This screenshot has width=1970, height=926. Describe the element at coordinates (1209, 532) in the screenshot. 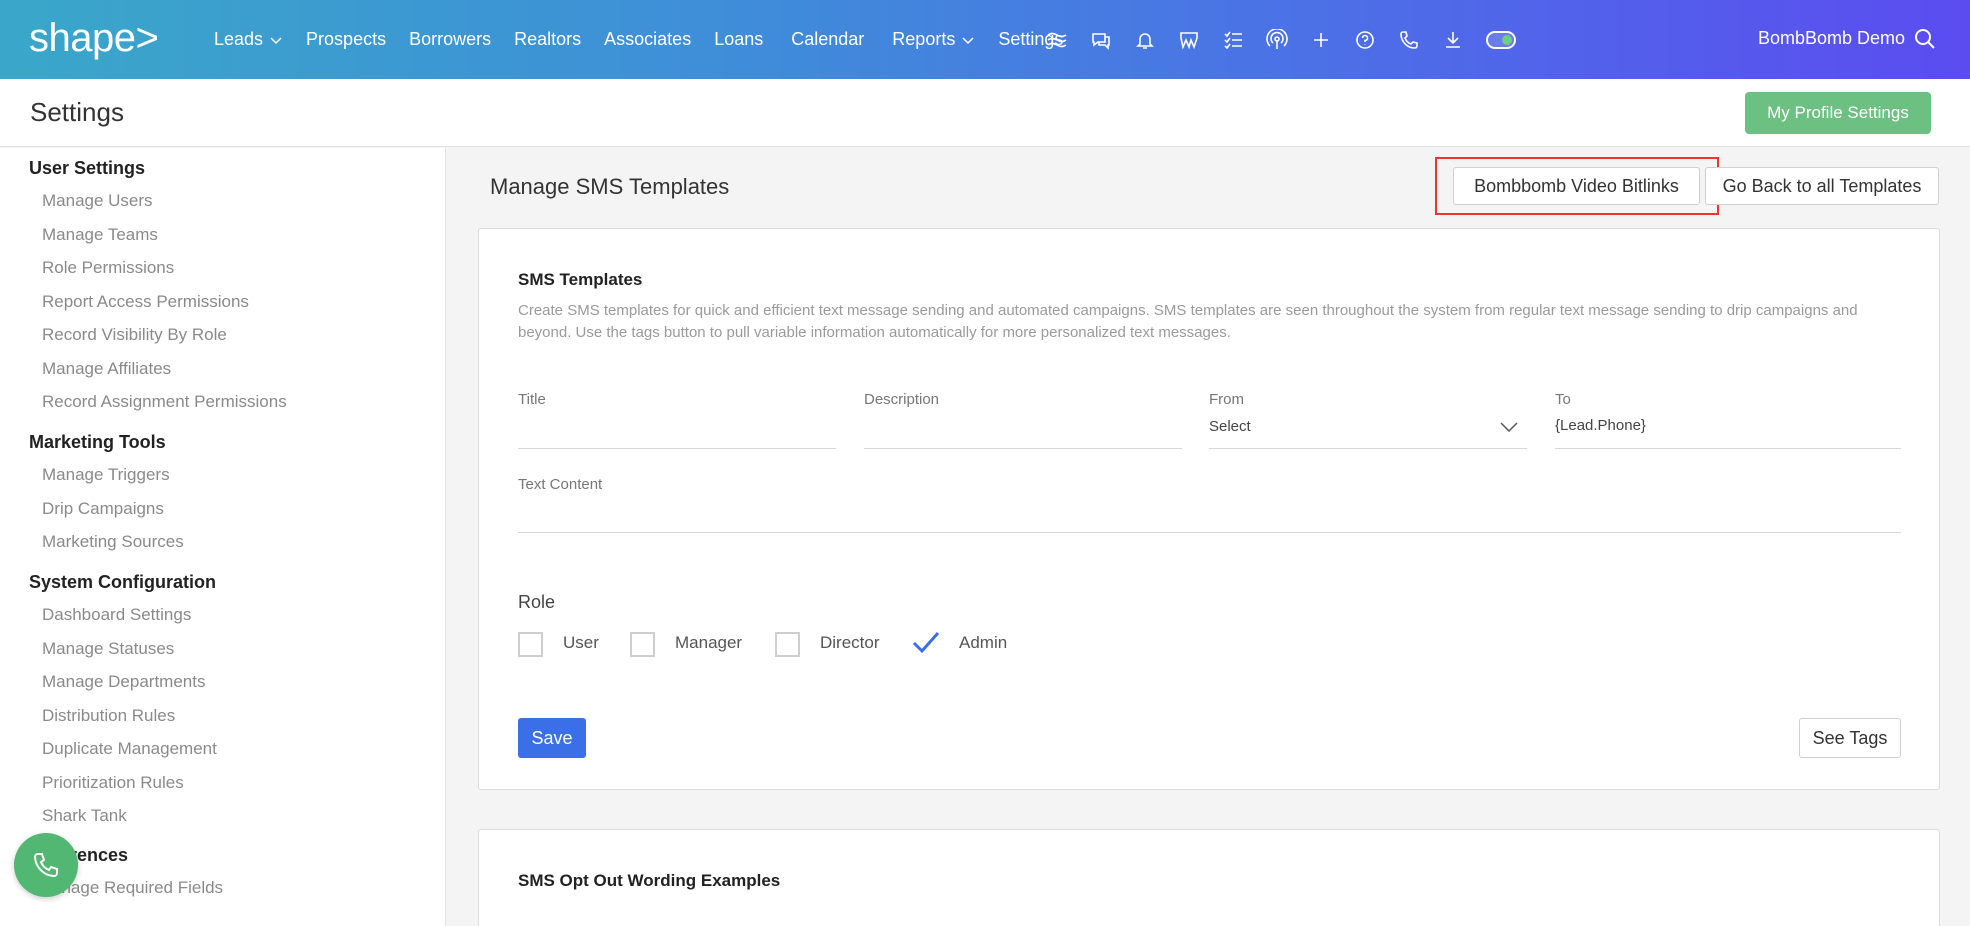

I see `text-content-underline` at that location.